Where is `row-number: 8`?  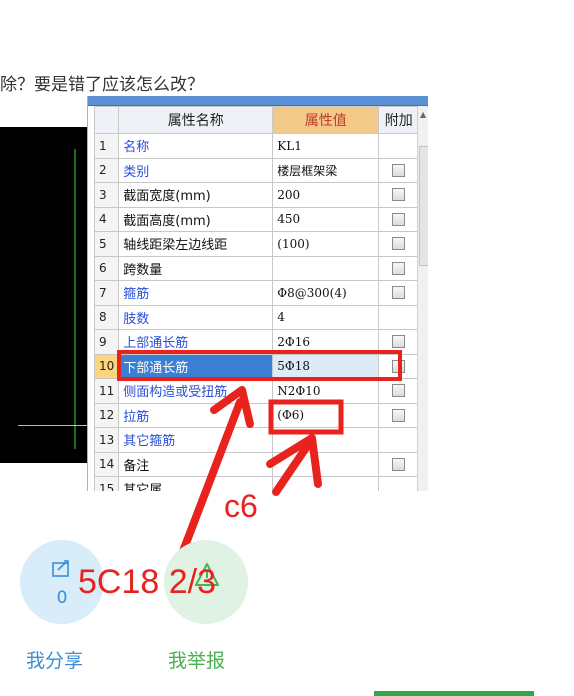 row-number: 8 is located at coordinates (106, 317).